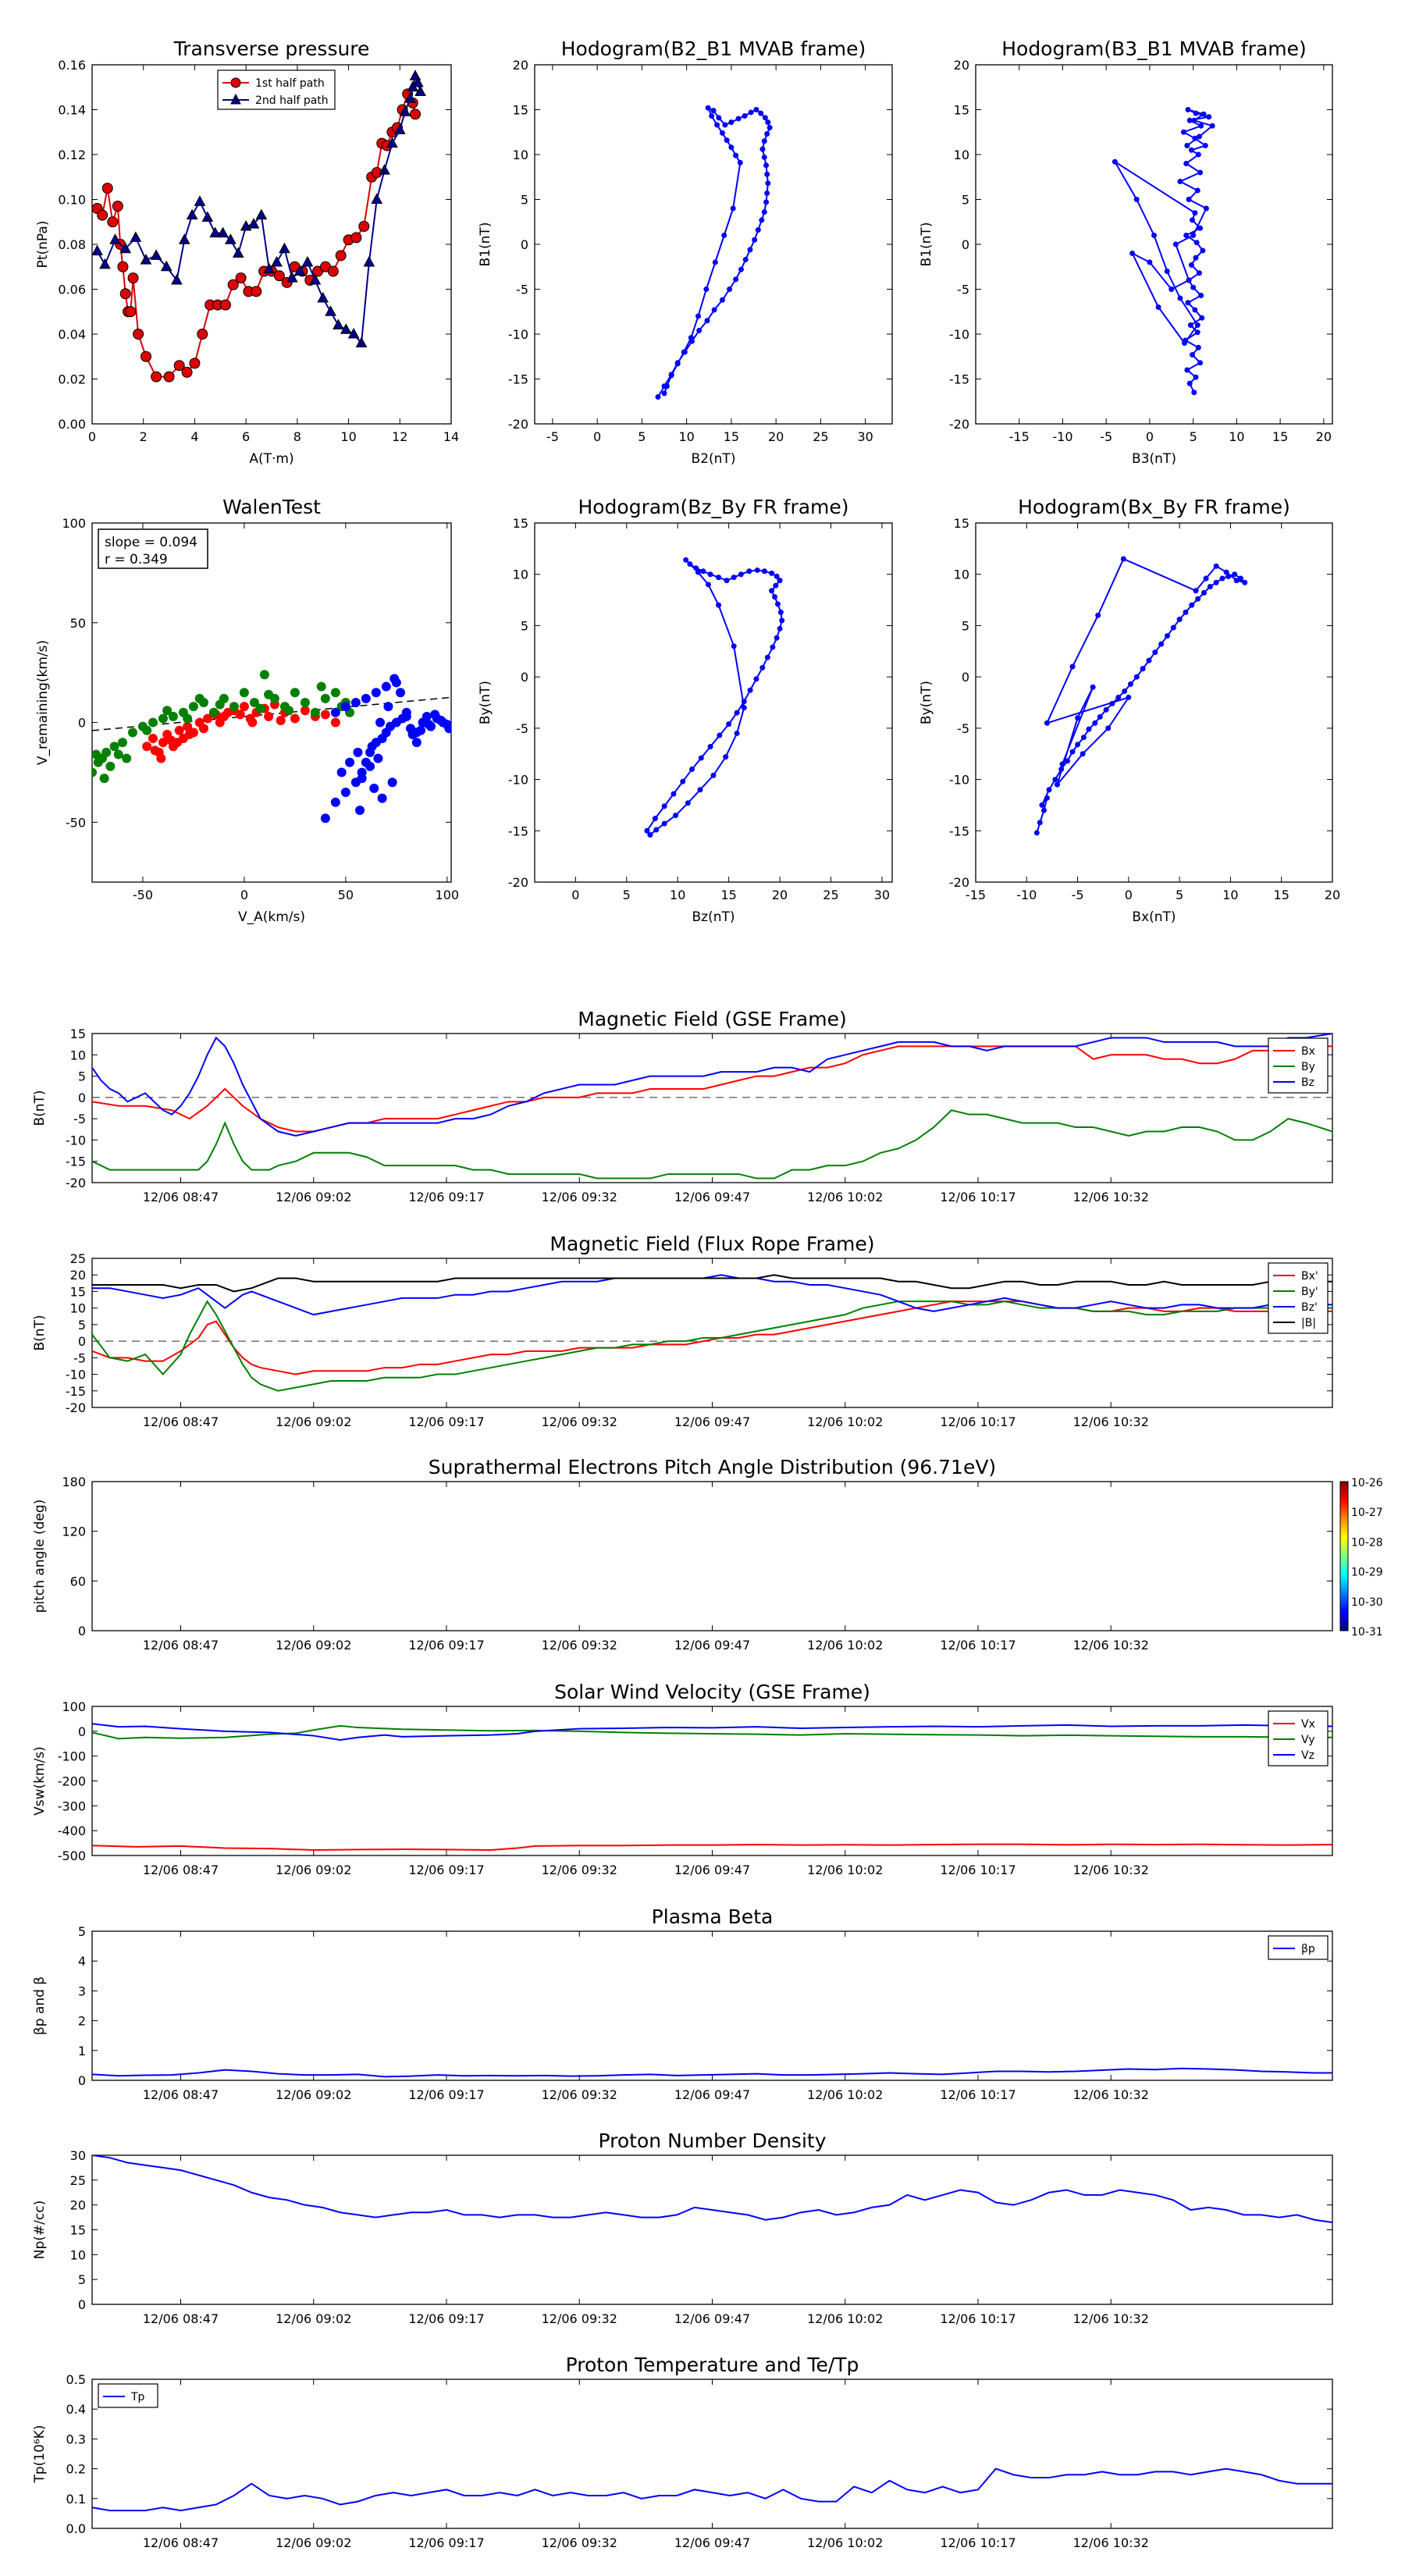  What do you see at coordinates (1193, 436) in the screenshot?
I see `x-tick-label: 5` at bounding box center [1193, 436].